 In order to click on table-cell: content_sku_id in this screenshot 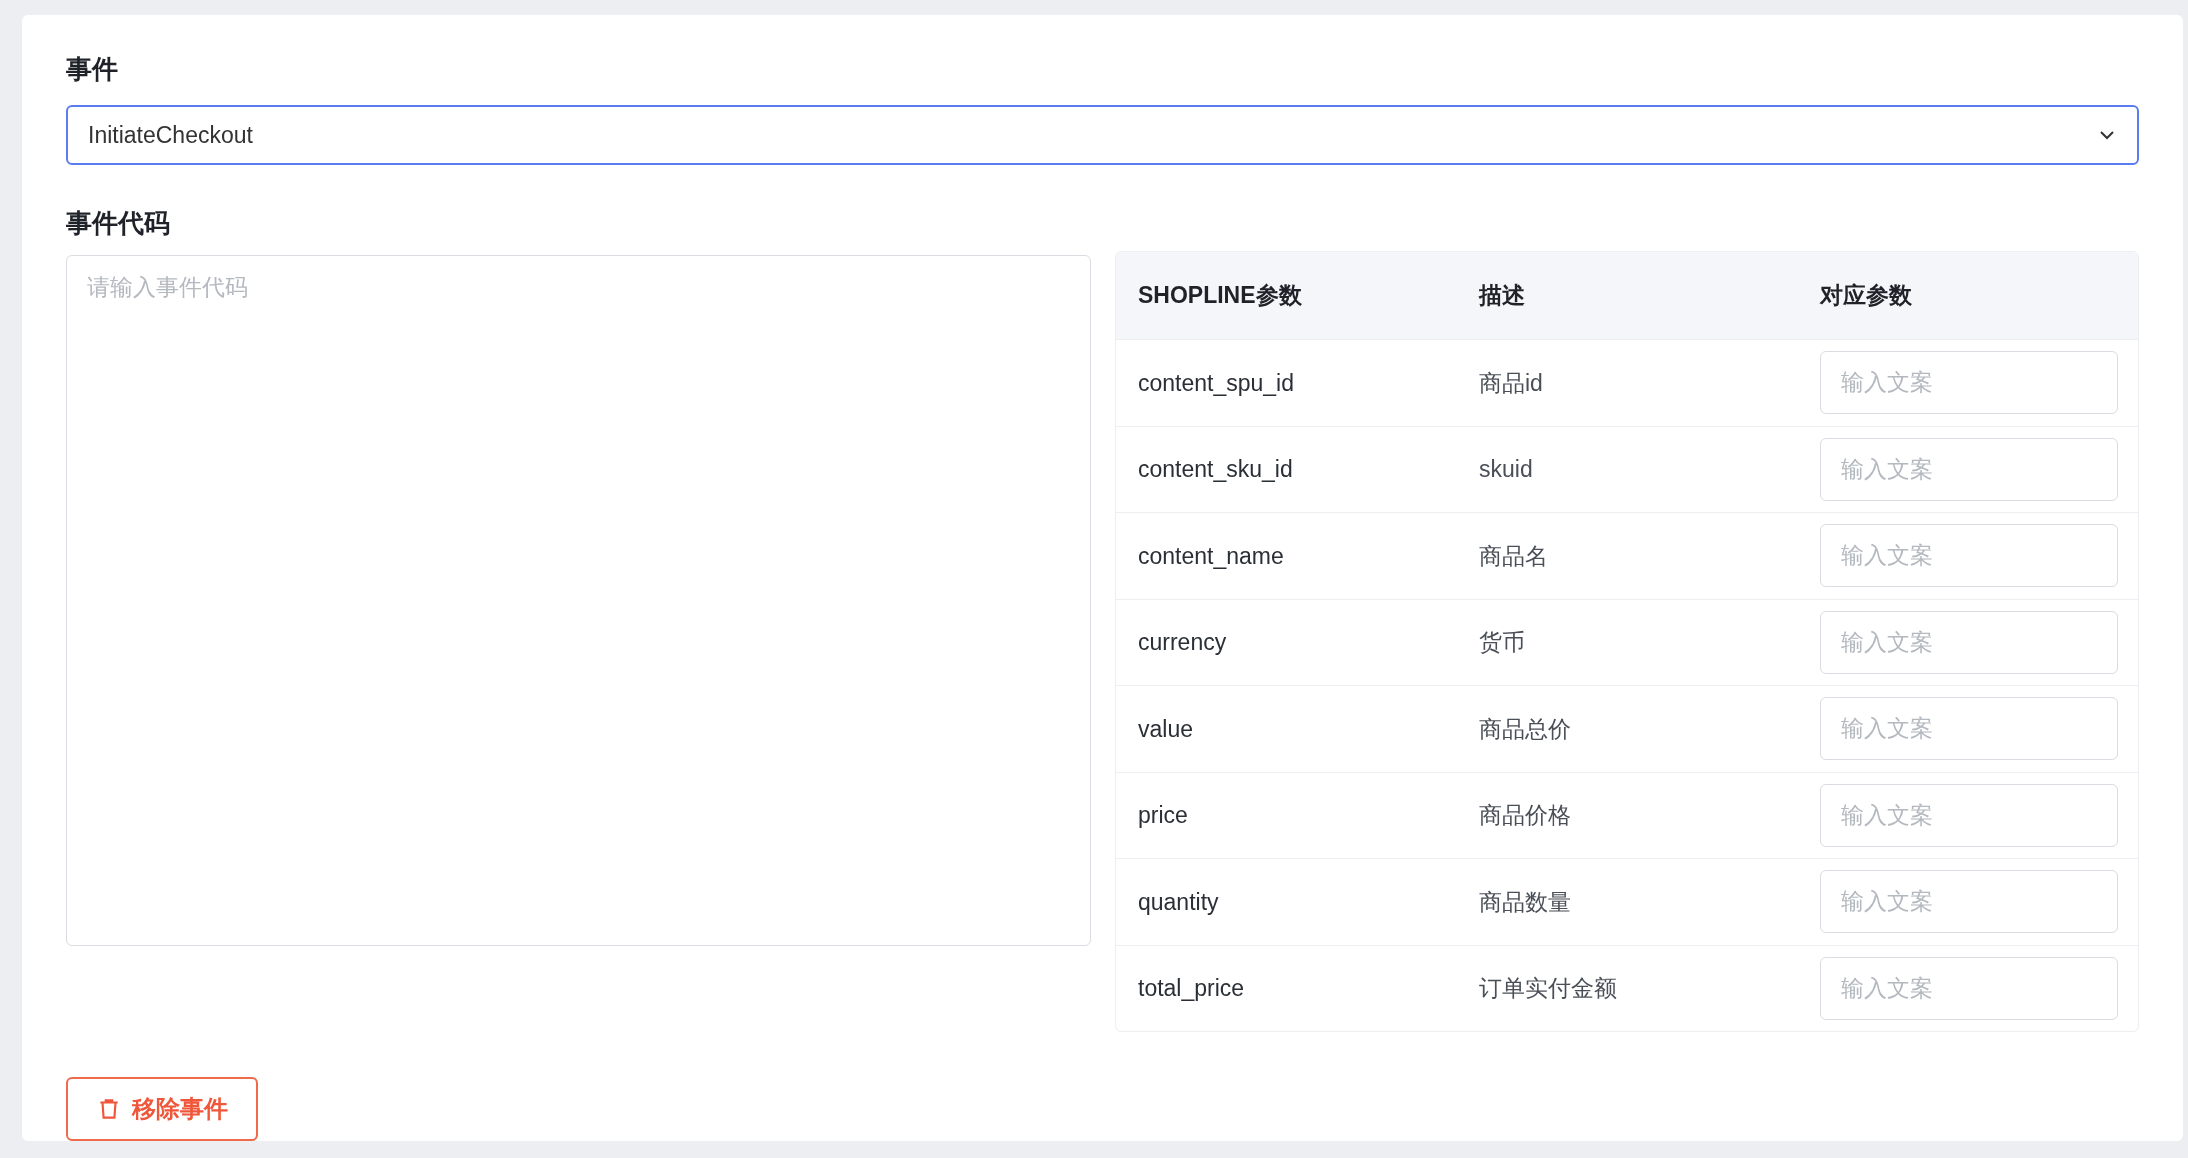, I will do `click(1215, 469)`.